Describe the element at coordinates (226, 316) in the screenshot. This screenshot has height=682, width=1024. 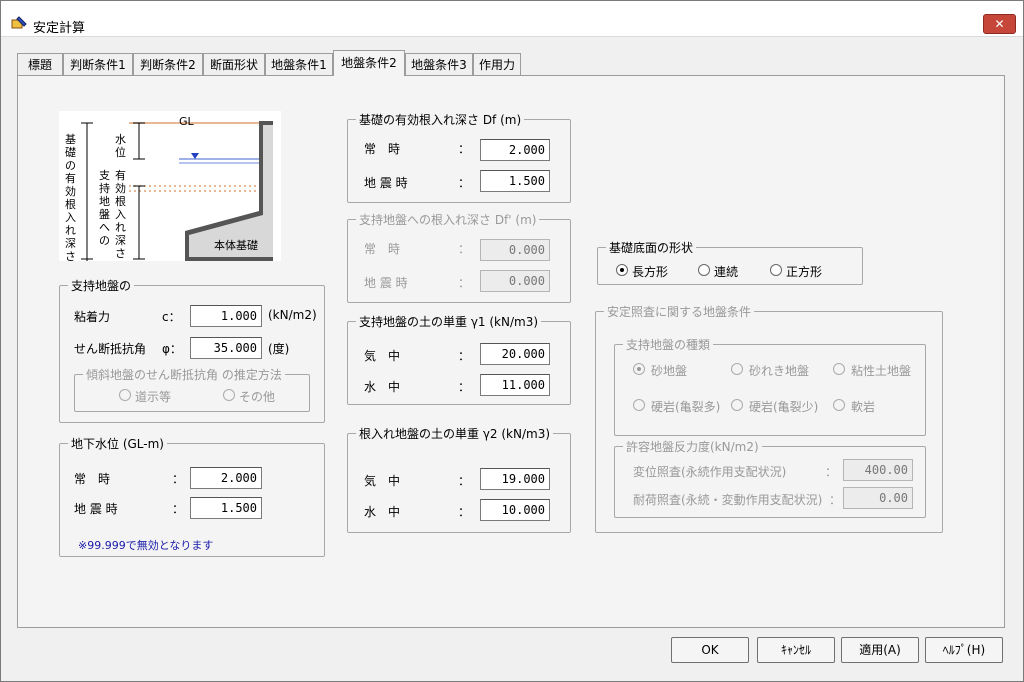
I see `cohesion-input: 1.000` at that location.